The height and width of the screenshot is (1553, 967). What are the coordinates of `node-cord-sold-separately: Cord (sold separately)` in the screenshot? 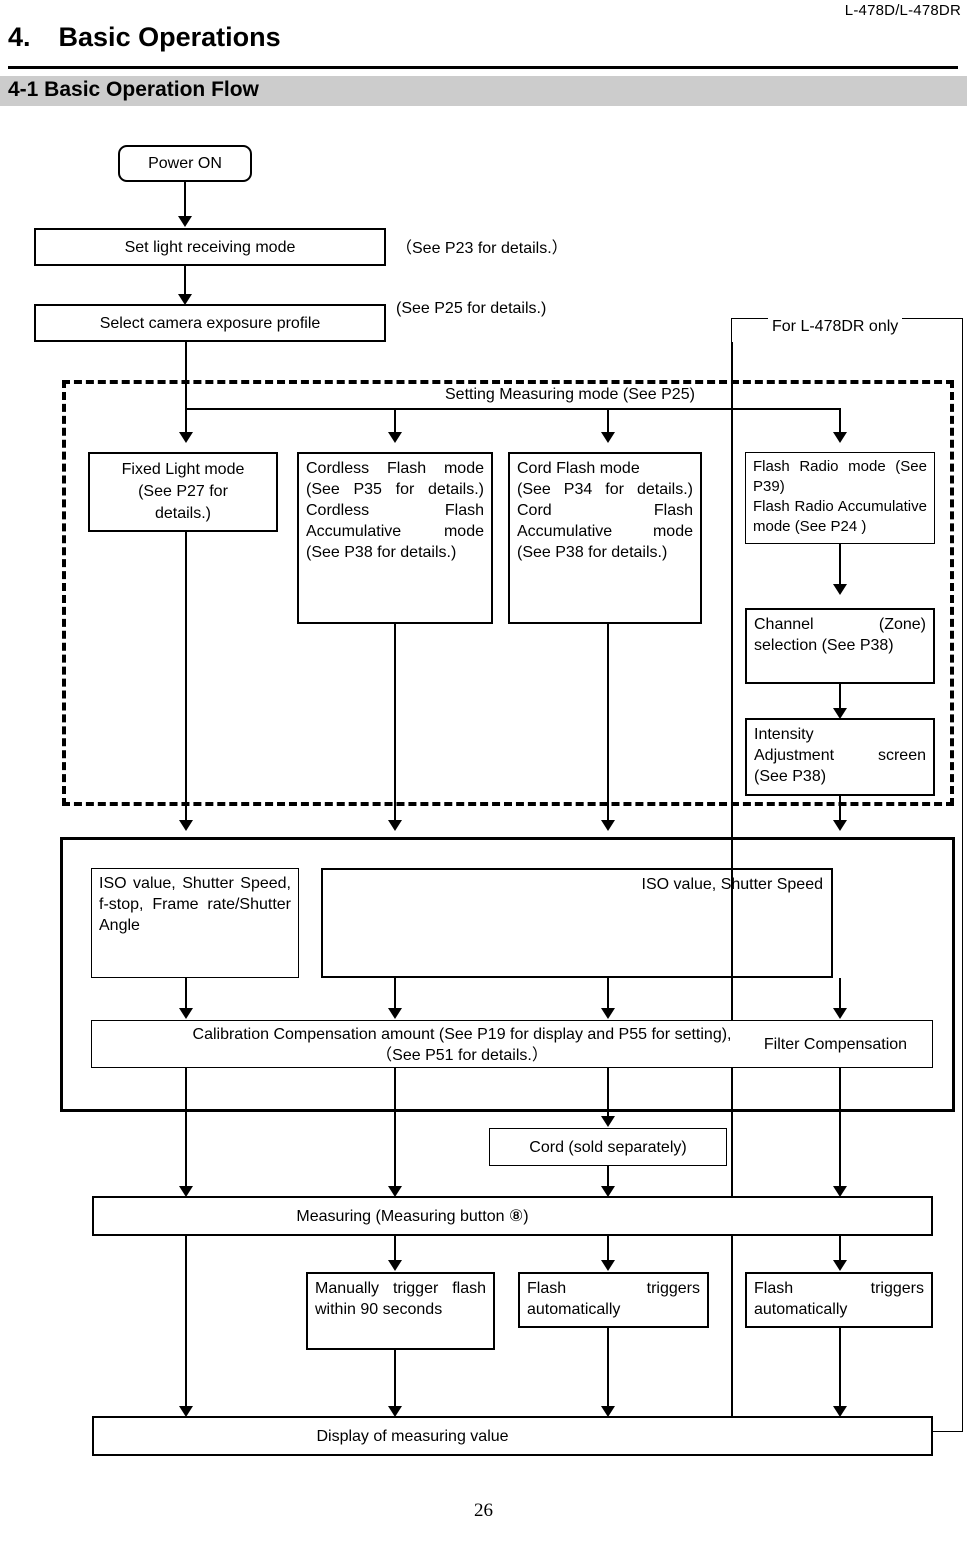 It's located at (608, 1147).